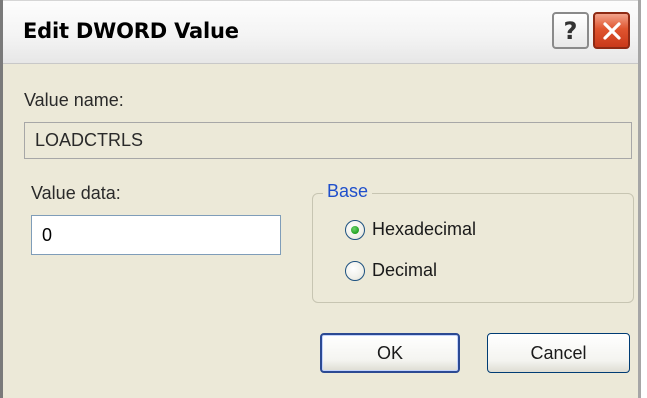 This screenshot has height=398, width=647. What do you see at coordinates (76, 193) in the screenshot?
I see `value-data-label: Value data:` at bounding box center [76, 193].